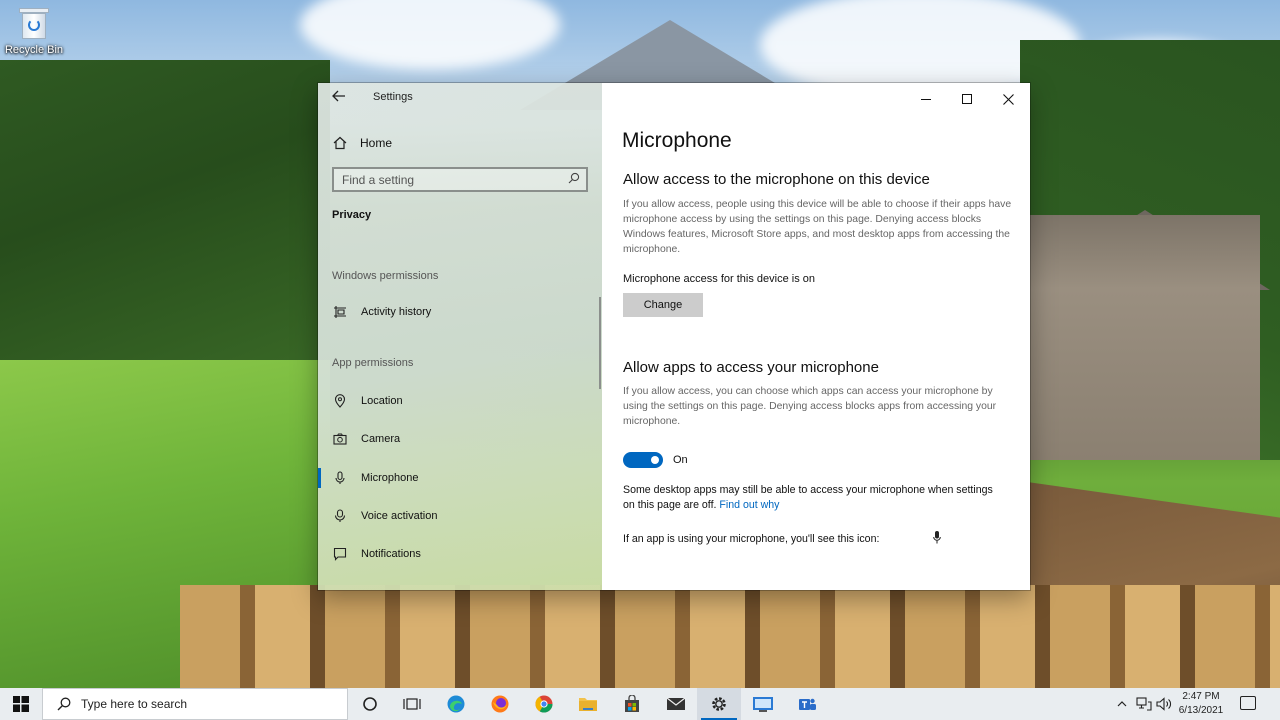  What do you see at coordinates (373, 363) in the screenshot?
I see `group-header-app-permissions: App permissions` at bounding box center [373, 363].